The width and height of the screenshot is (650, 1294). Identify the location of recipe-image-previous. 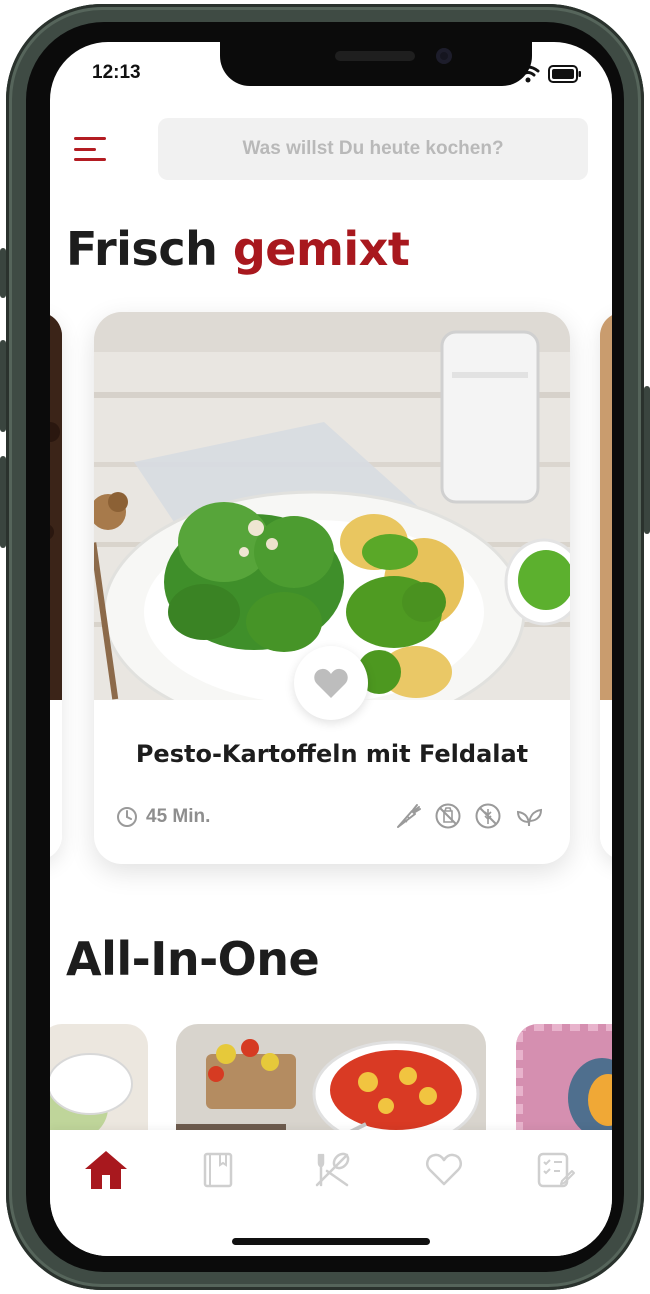
(56, 586).